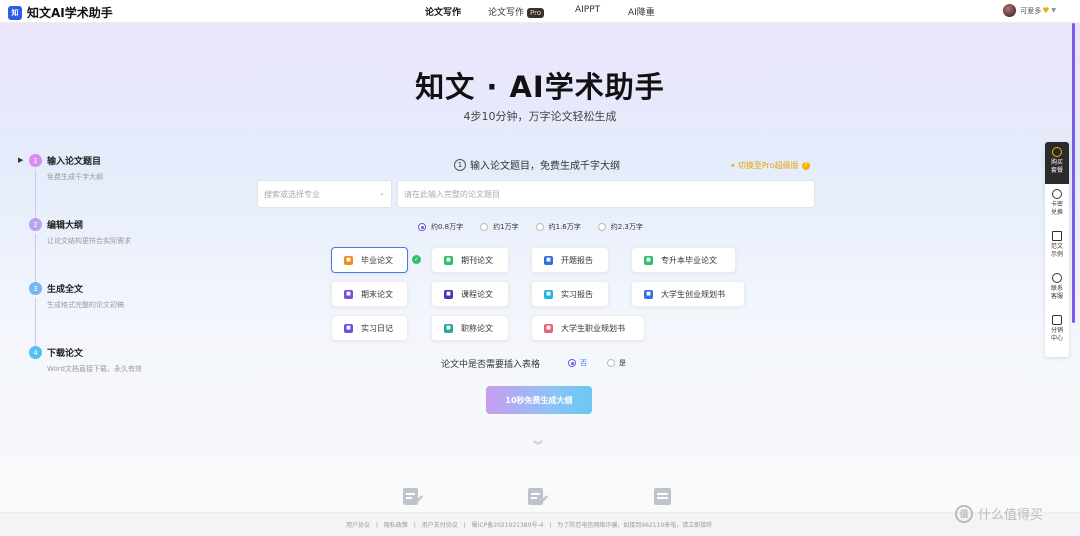 This screenshot has width=1080, height=536. I want to click on word-count-option: 约0.8万字, so click(440, 227).